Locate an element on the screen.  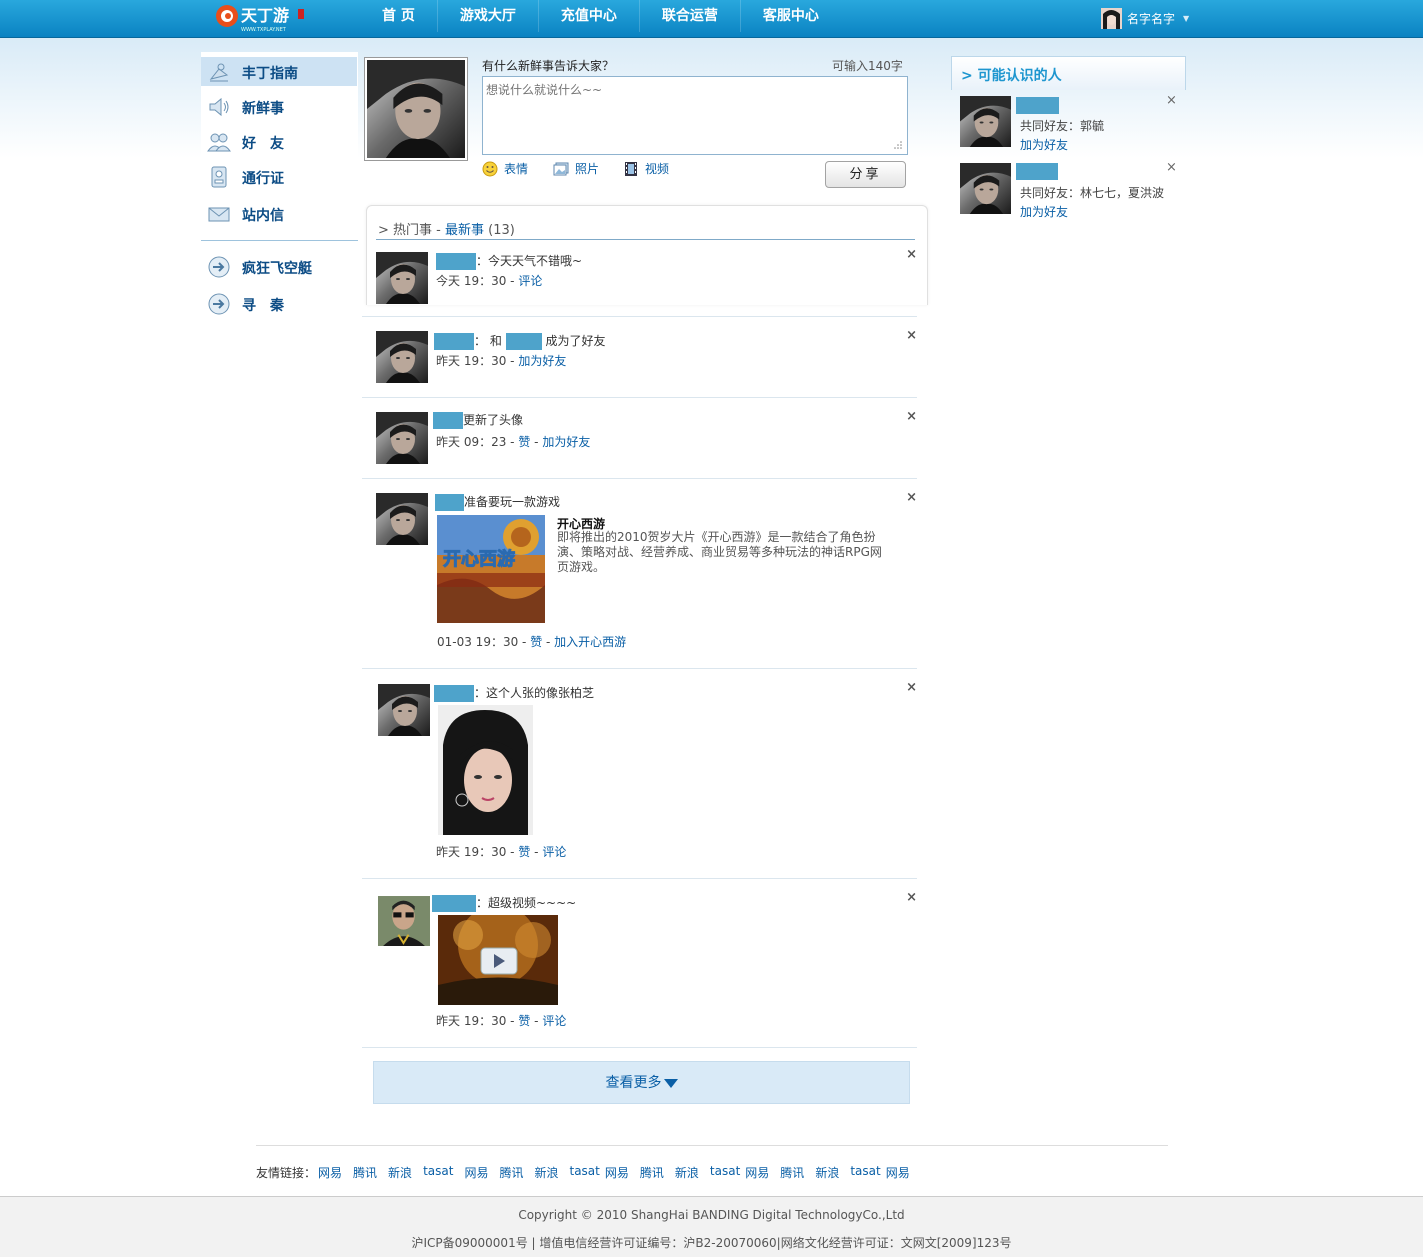
tab-newest: 最新事 is located at coordinates (464, 230).